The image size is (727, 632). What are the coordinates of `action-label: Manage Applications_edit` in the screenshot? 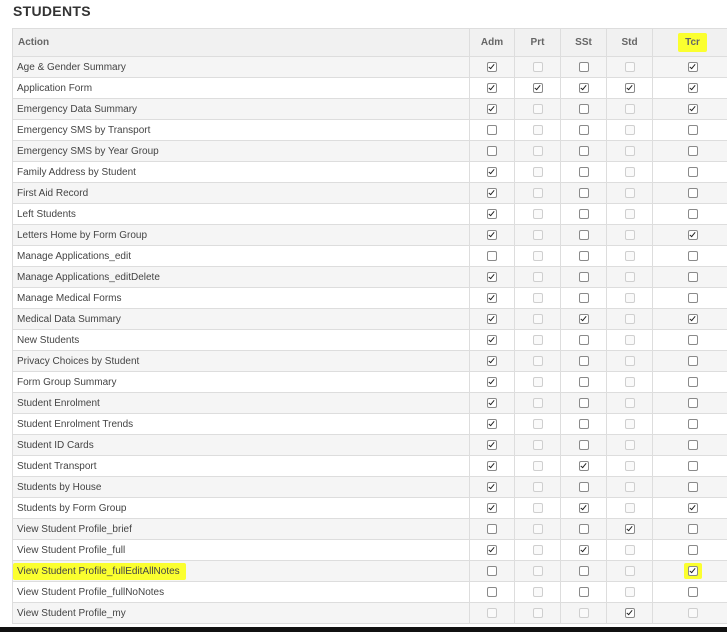 It's located at (74, 256).